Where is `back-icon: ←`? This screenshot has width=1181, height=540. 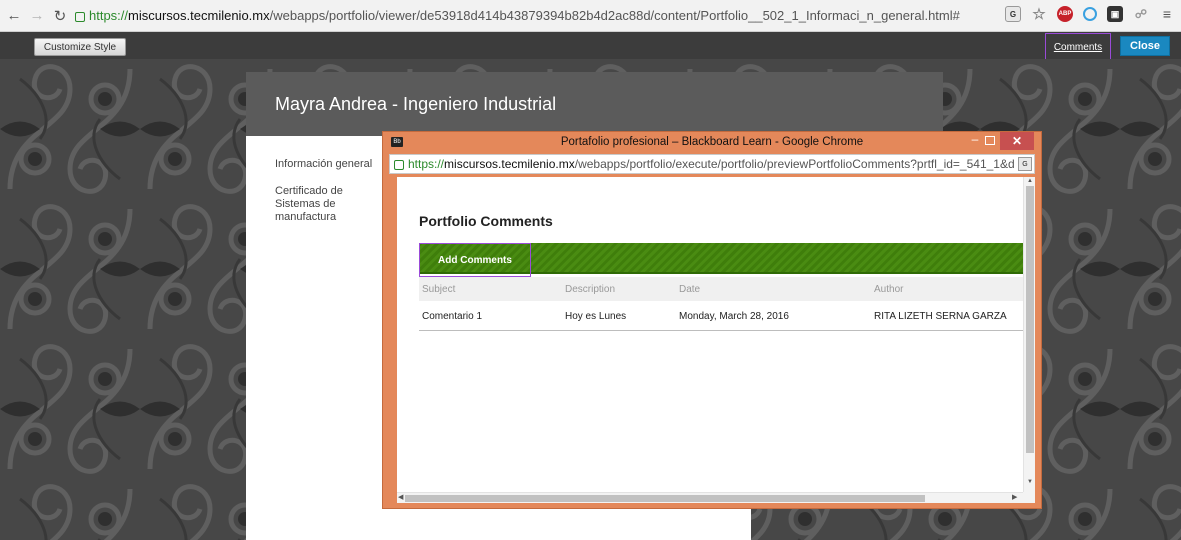
back-icon: ← is located at coordinates (14, 16).